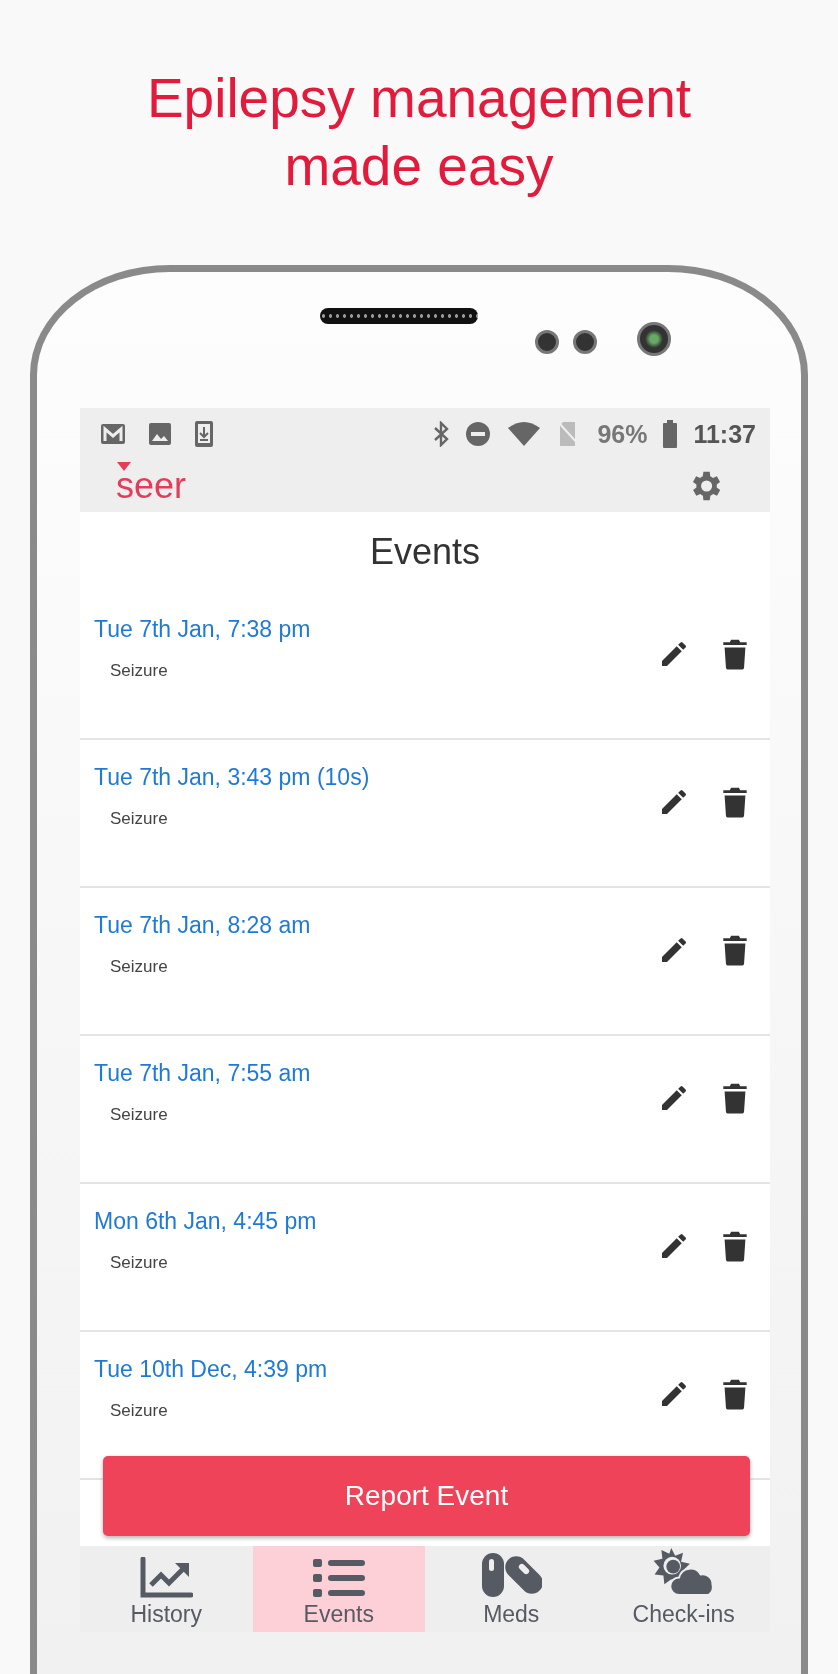 The width and height of the screenshot is (838, 1674). Describe the element at coordinates (441, 434) in the screenshot. I see `bluetooth-icon` at that location.